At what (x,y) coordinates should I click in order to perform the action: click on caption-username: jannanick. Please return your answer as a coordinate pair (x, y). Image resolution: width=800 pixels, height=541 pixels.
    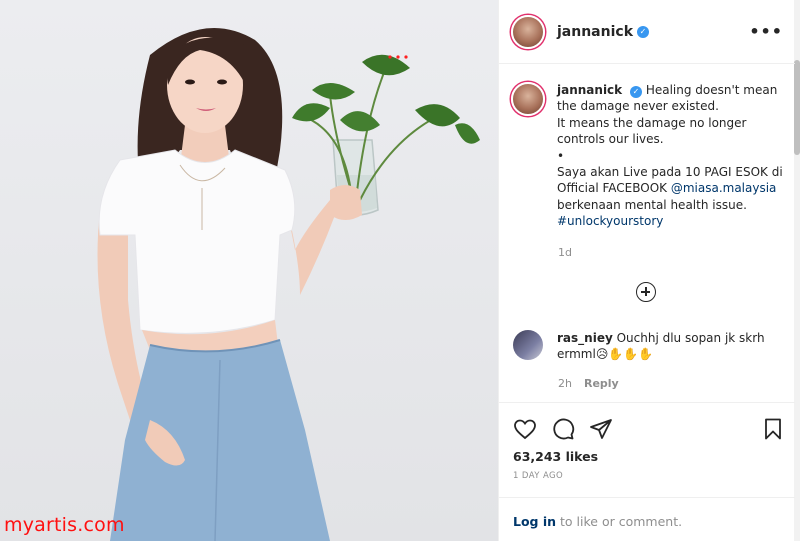
    Looking at the image, I should click on (589, 90).